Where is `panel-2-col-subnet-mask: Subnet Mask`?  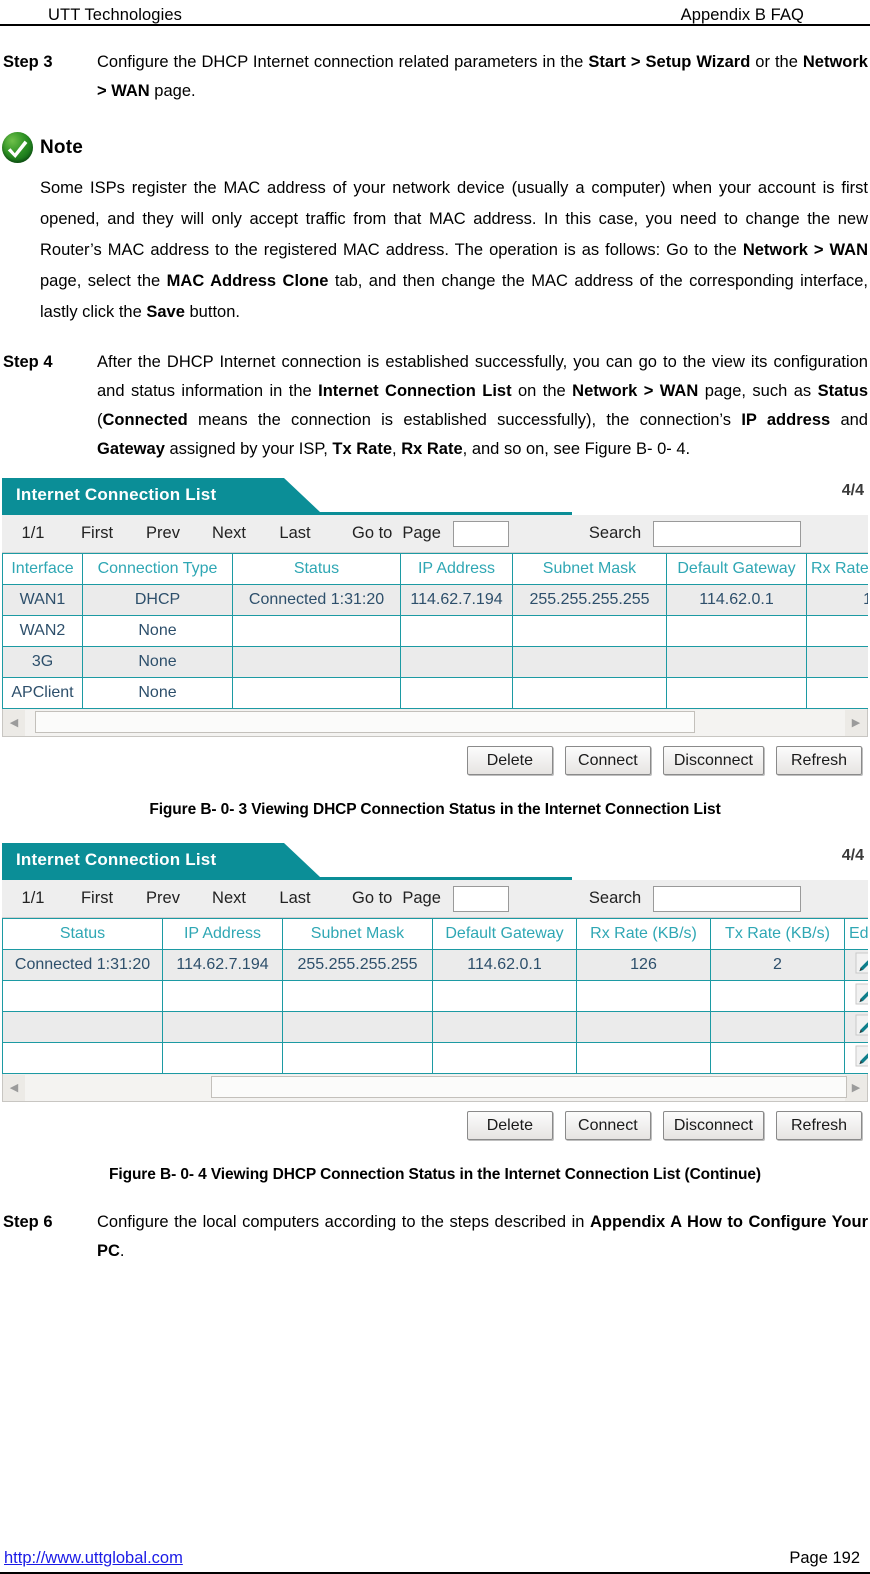 panel-2-col-subnet-mask: Subnet Mask is located at coordinates (357, 934).